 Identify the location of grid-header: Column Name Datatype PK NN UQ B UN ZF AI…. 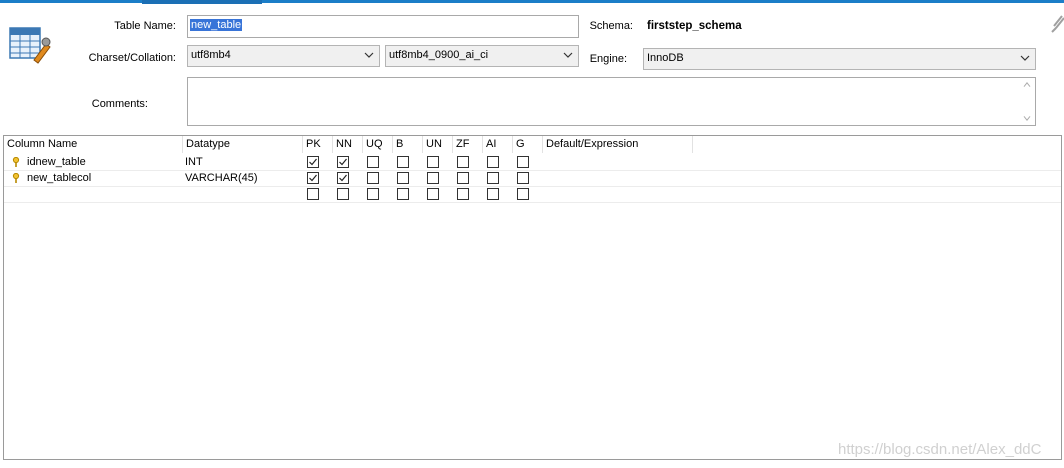
(532, 144).